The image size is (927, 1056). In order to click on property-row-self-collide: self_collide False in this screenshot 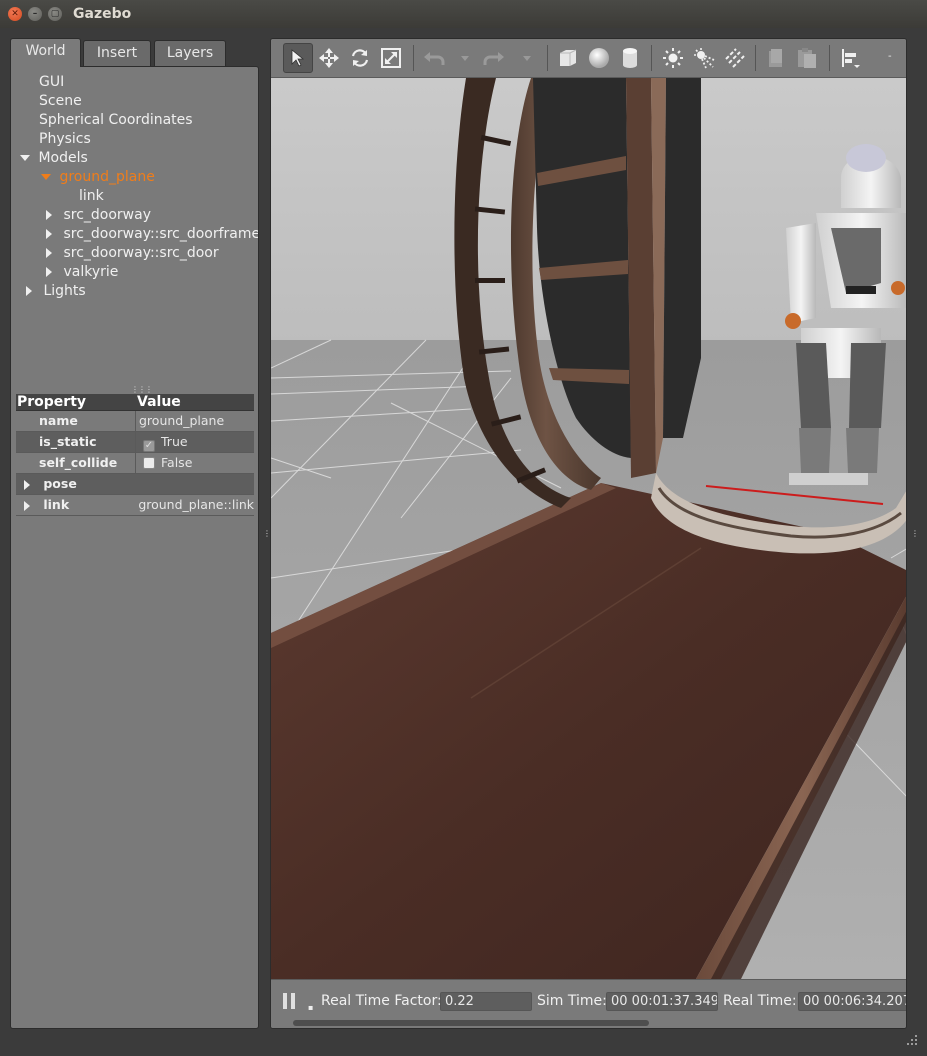, I will do `click(135, 463)`.